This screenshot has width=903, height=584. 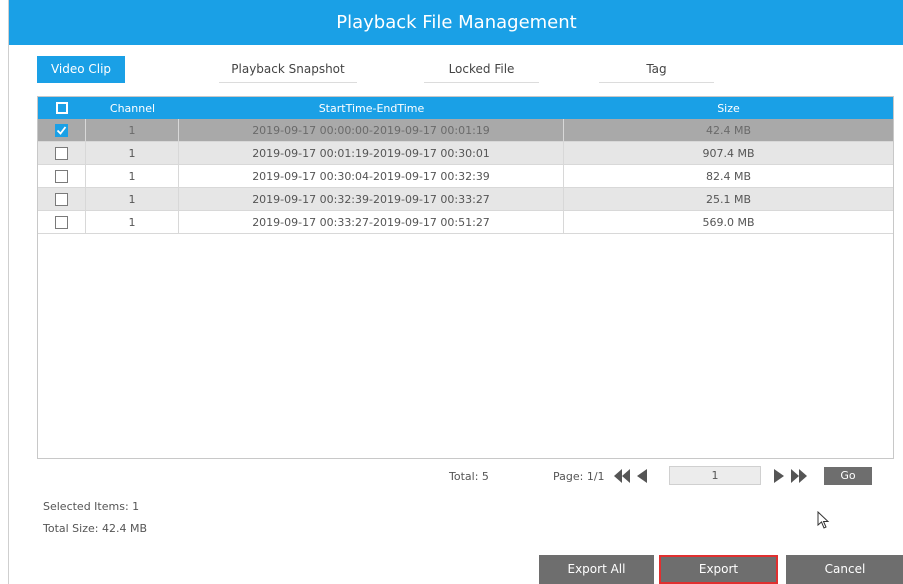 What do you see at coordinates (823, 520) in the screenshot?
I see `mouse-cursor-icon` at bounding box center [823, 520].